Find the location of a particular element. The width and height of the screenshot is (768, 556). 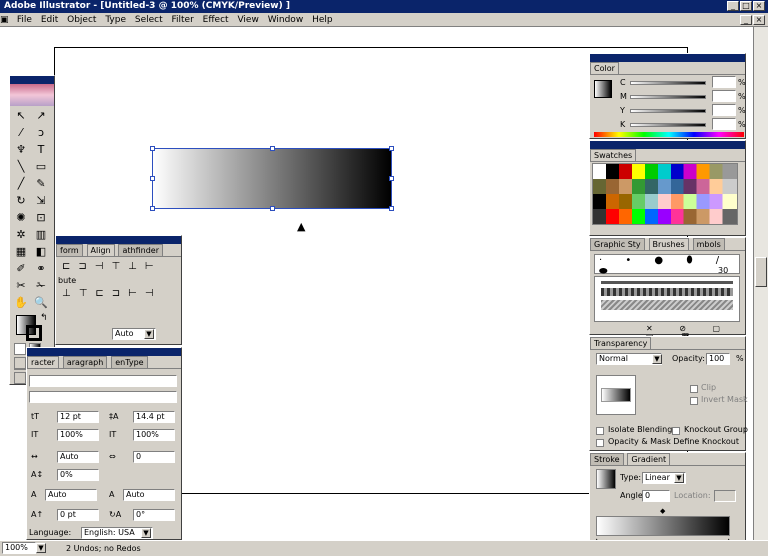

yellow-field is located at coordinates (724, 110).